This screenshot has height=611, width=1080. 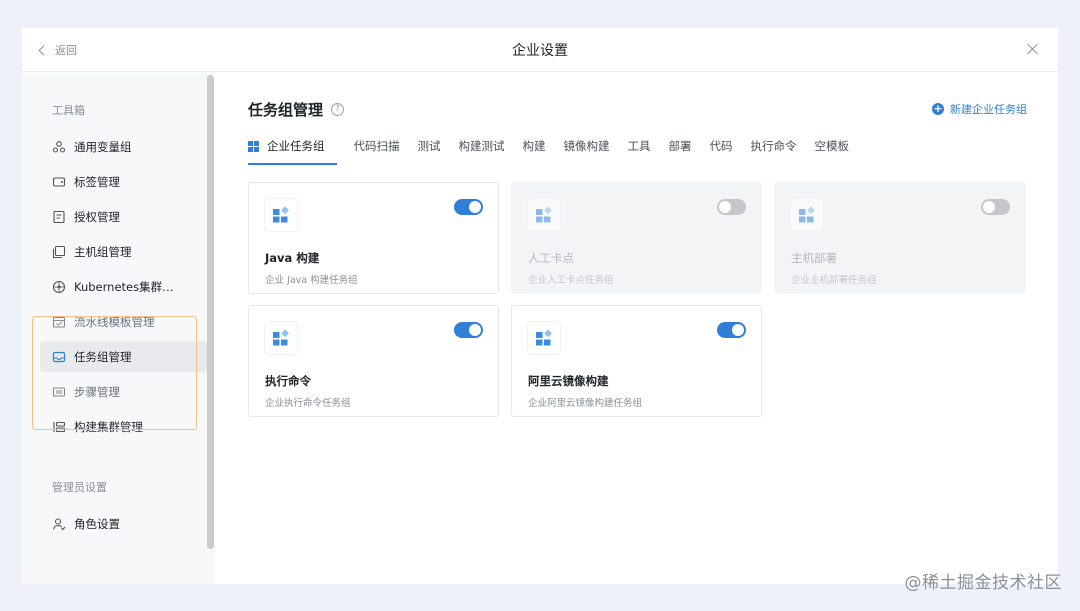 I want to click on chevron-left-icon, so click(x=43, y=50).